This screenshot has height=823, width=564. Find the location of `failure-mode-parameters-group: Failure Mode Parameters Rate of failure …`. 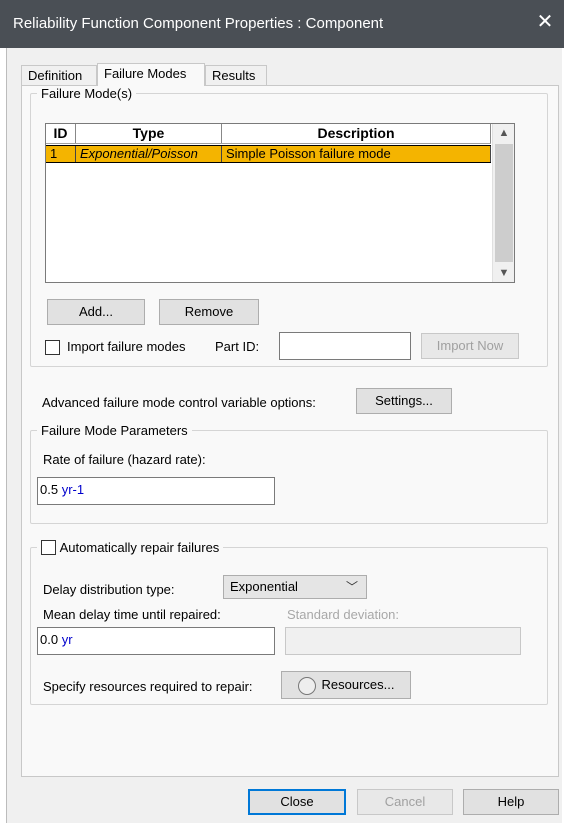

failure-mode-parameters-group: Failure Mode Parameters Rate of failure … is located at coordinates (289, 473).